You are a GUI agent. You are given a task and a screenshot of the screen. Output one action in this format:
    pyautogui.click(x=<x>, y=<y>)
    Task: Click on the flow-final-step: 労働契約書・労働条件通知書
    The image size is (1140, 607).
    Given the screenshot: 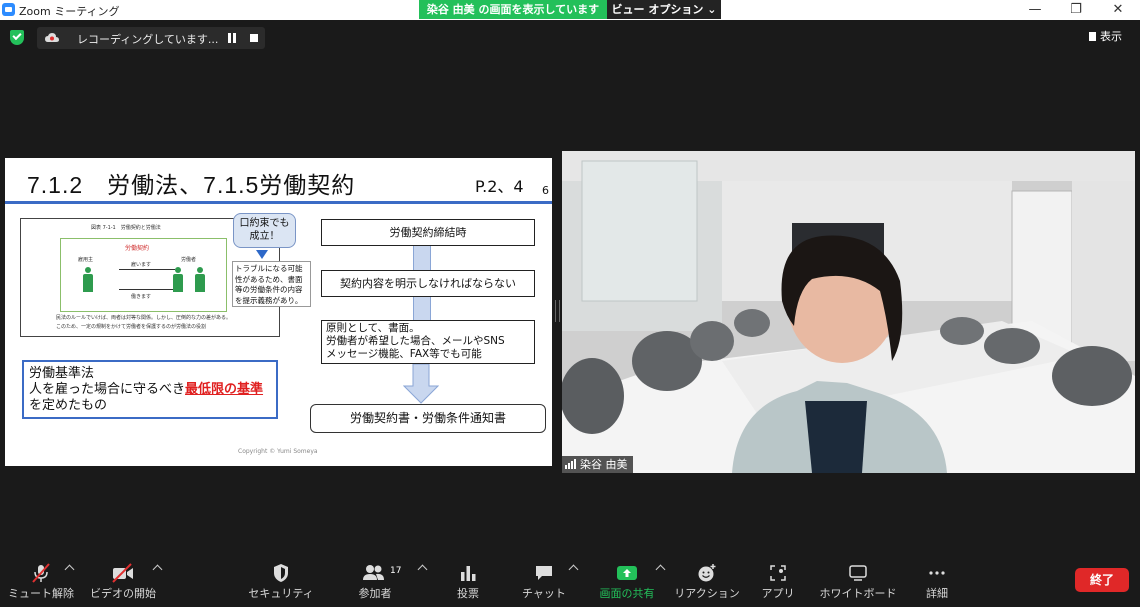 What is the action you would take?
    pyautogui.click(x=428, y=418)
    